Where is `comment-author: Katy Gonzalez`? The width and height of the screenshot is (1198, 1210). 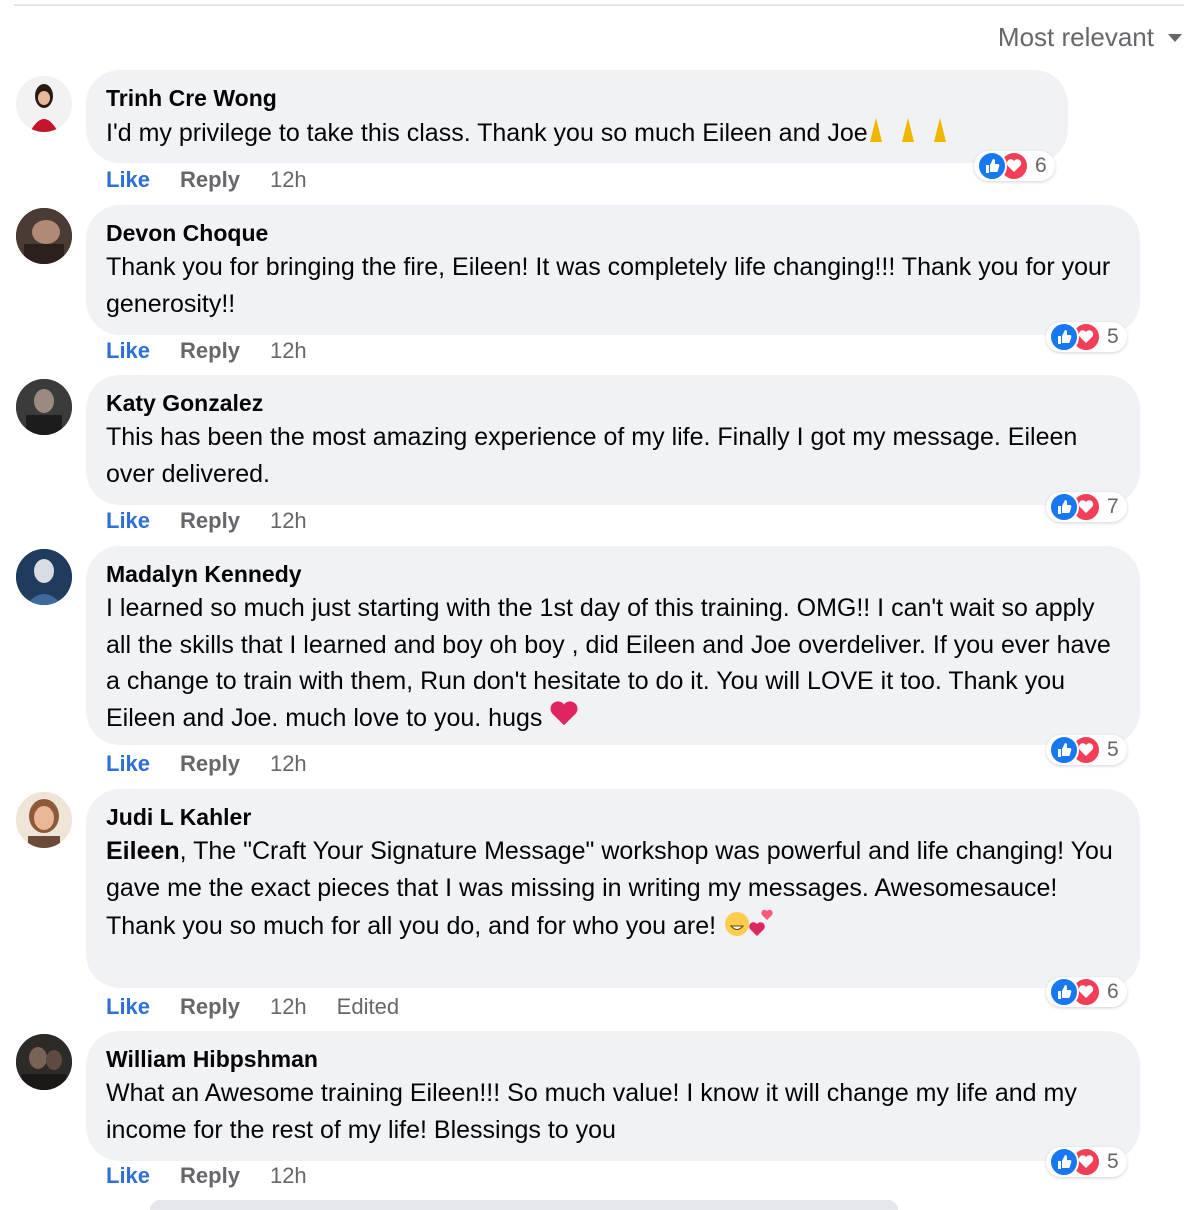
comment-author: Katy Gonzalez is located at coordinates (612, 403).